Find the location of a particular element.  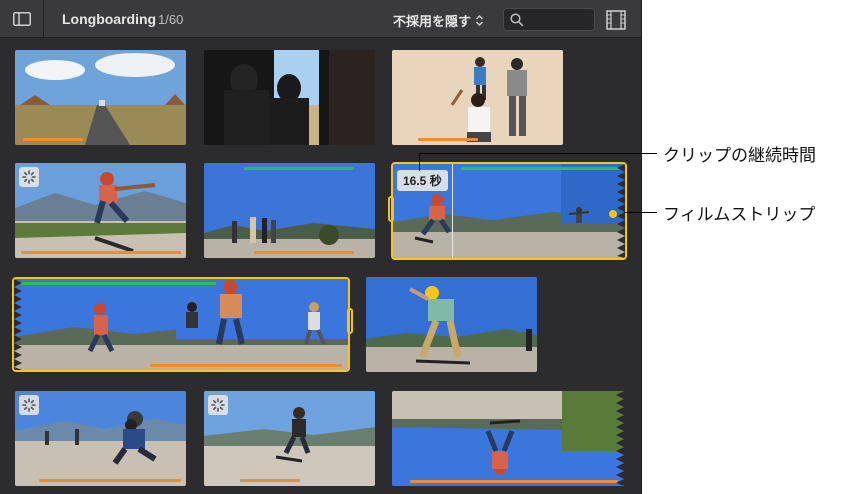

clip-frame-van-interior is located at coordinates (289, 97).